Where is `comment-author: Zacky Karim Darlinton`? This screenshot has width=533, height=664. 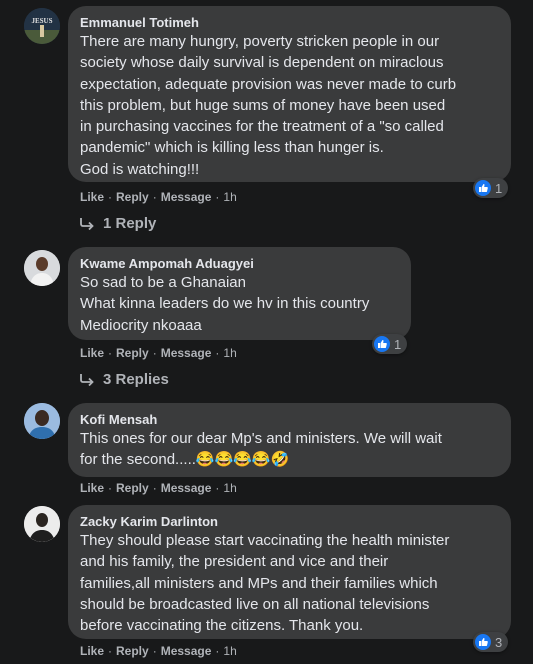
comment-author: Zacky Karim Darlinton is located at coordinates (289, 521).